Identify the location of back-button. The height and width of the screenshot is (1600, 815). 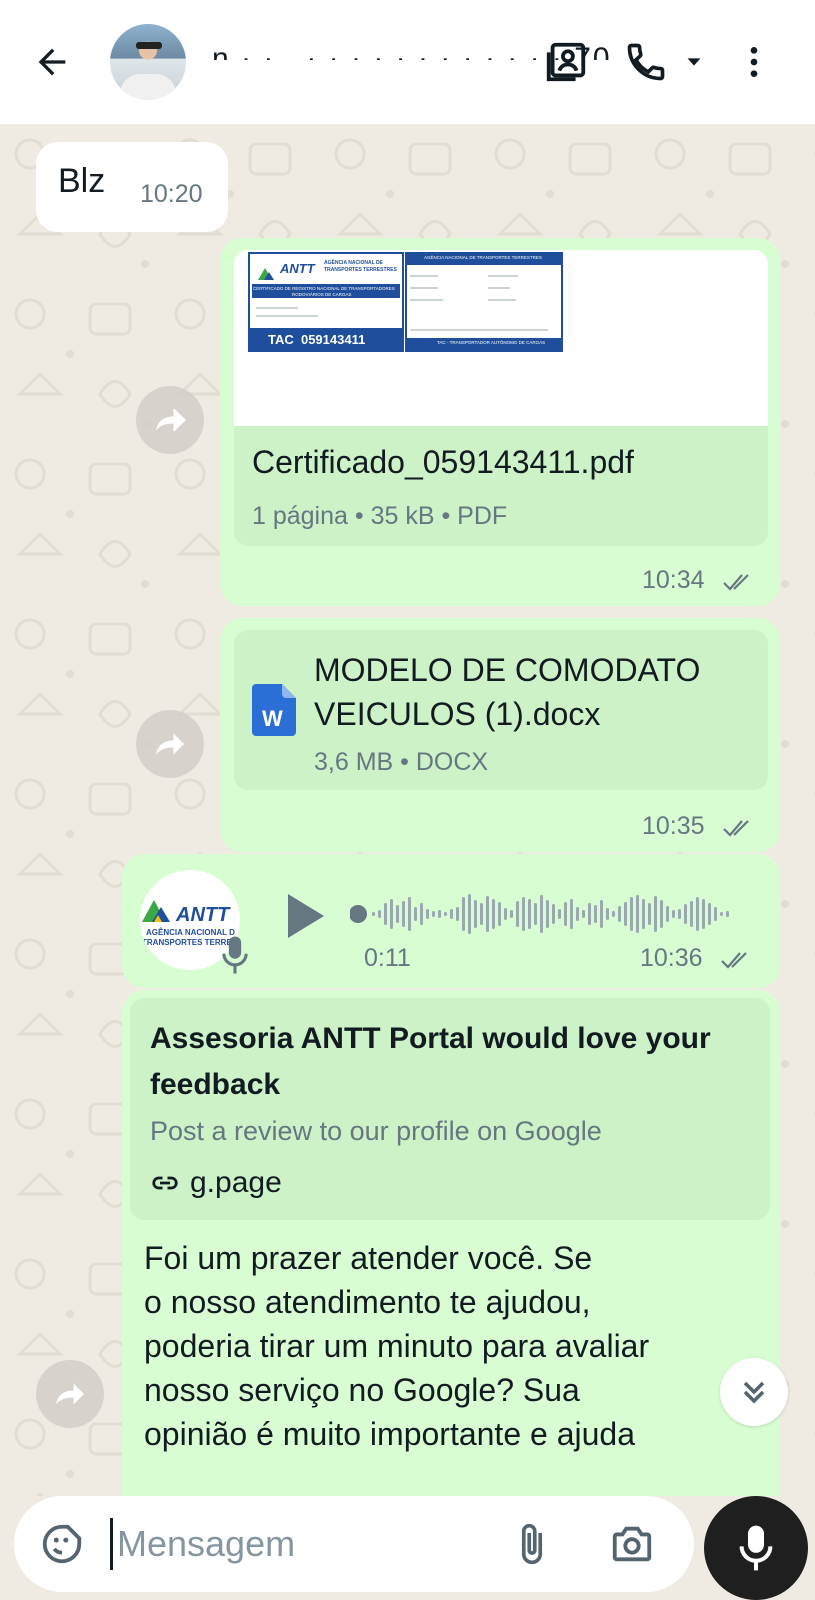
(52, 62).